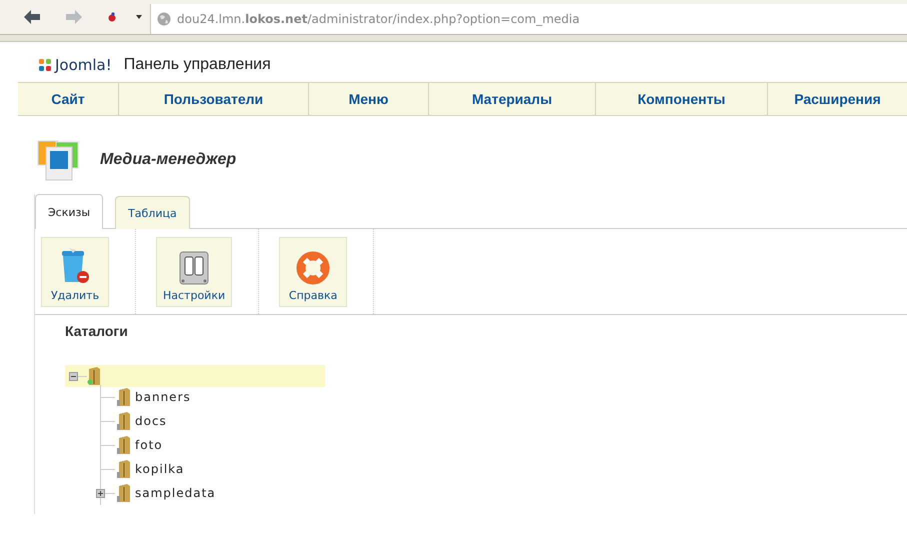 The width and height of the screenshot is (907, 535). Describe the element at coordinates (97, 332) in the screenshot. I see `folders-heading: Каталоги` at that location.